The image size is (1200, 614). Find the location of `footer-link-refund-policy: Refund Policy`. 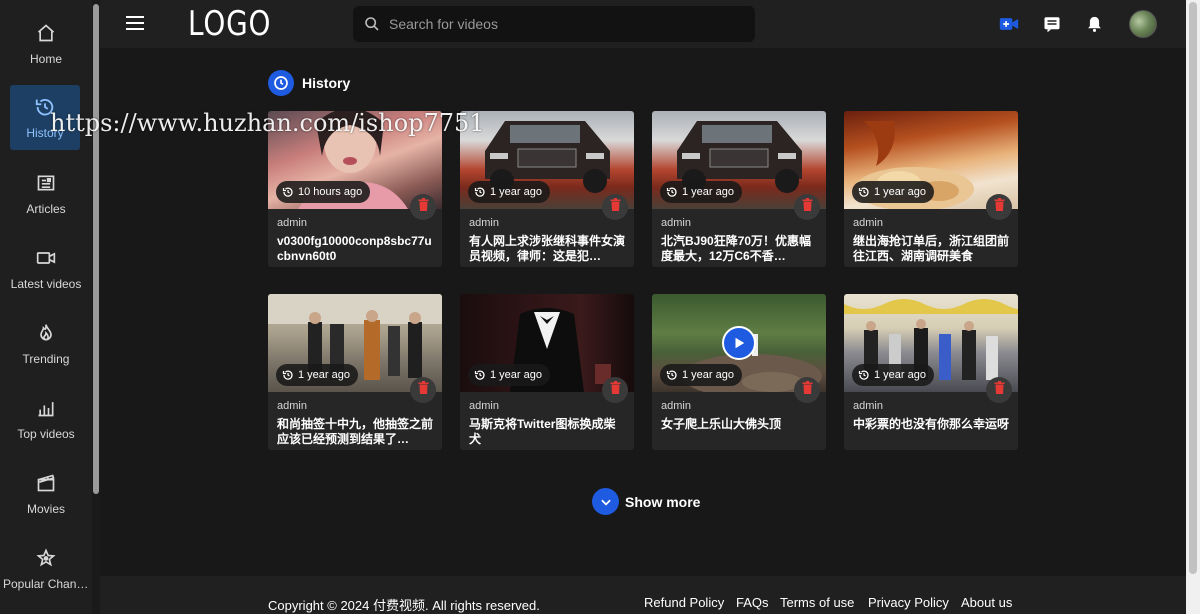

footer-link-refund-policy: Refund Policy is located at coordinates (684, 602).